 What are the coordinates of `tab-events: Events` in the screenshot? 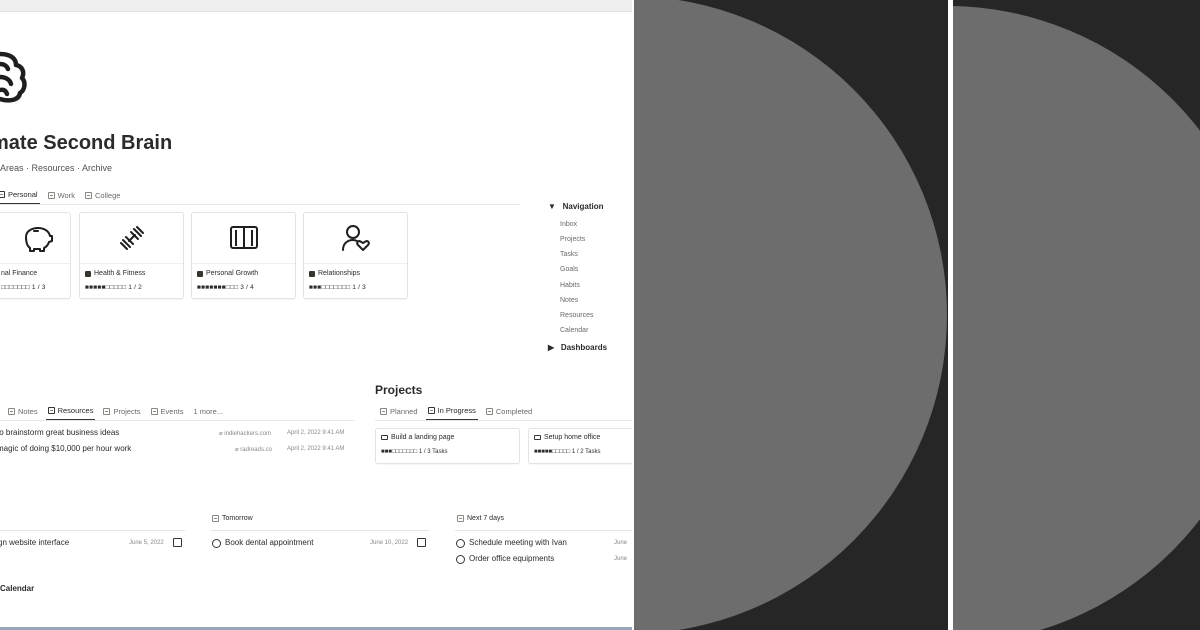 It's located at (167, 413).